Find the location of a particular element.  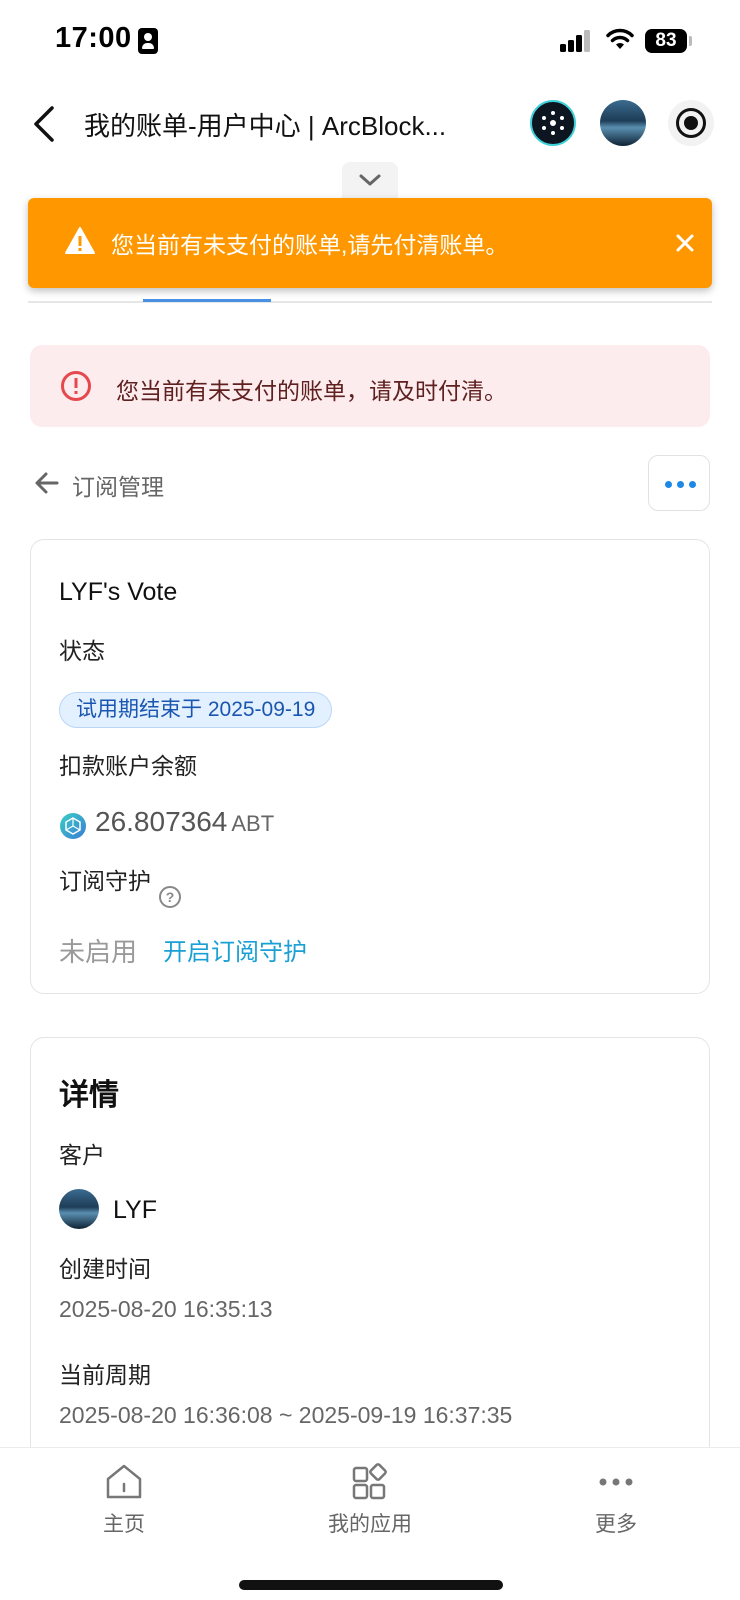

balance-unit: ABT is located at coordinates (253, 823).